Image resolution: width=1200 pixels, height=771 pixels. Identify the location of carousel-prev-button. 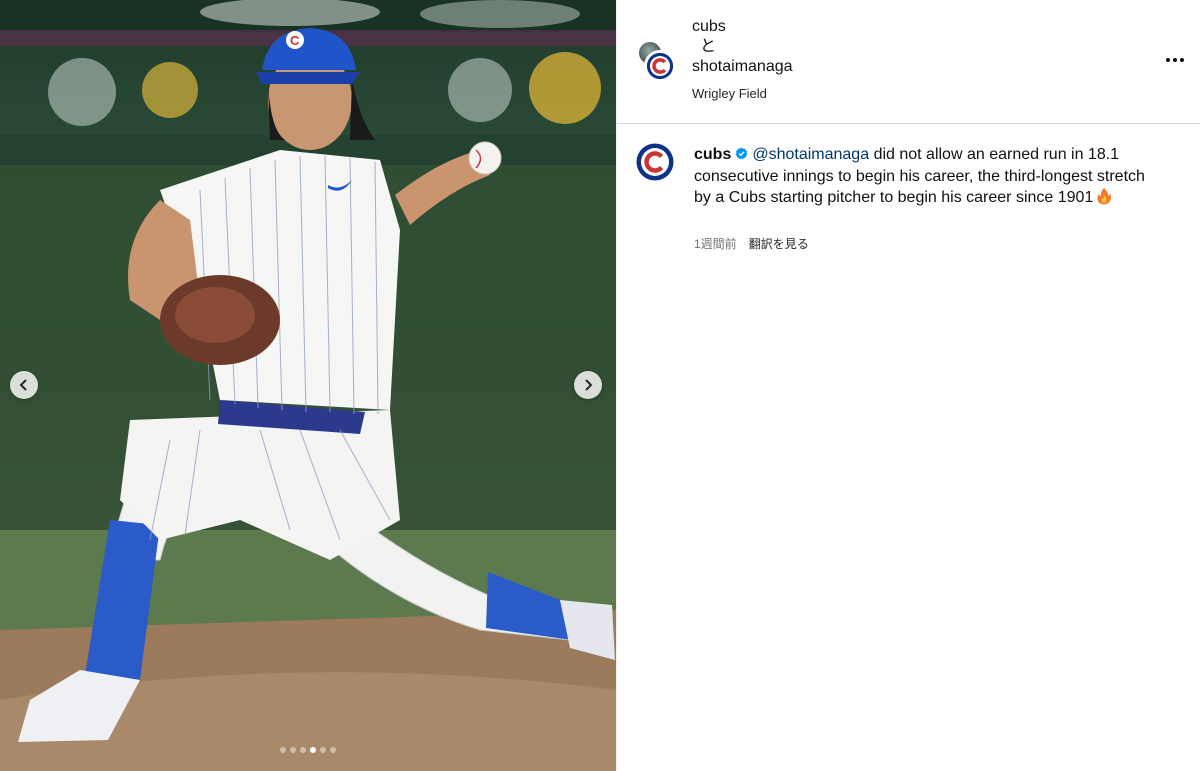
(24, 385).